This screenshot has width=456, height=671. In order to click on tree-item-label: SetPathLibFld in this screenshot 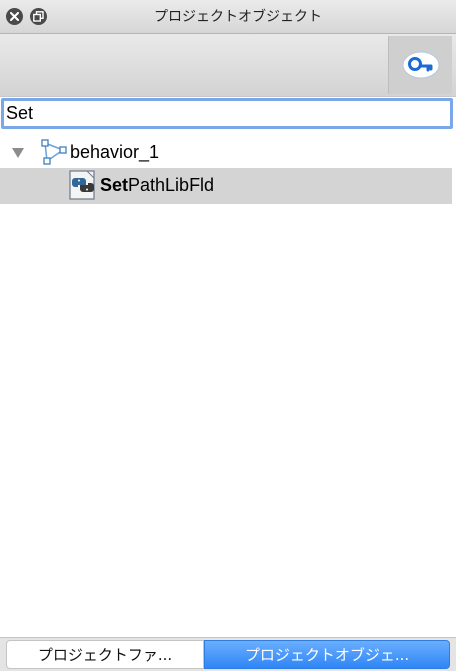, I will do `click(157, 185)`.